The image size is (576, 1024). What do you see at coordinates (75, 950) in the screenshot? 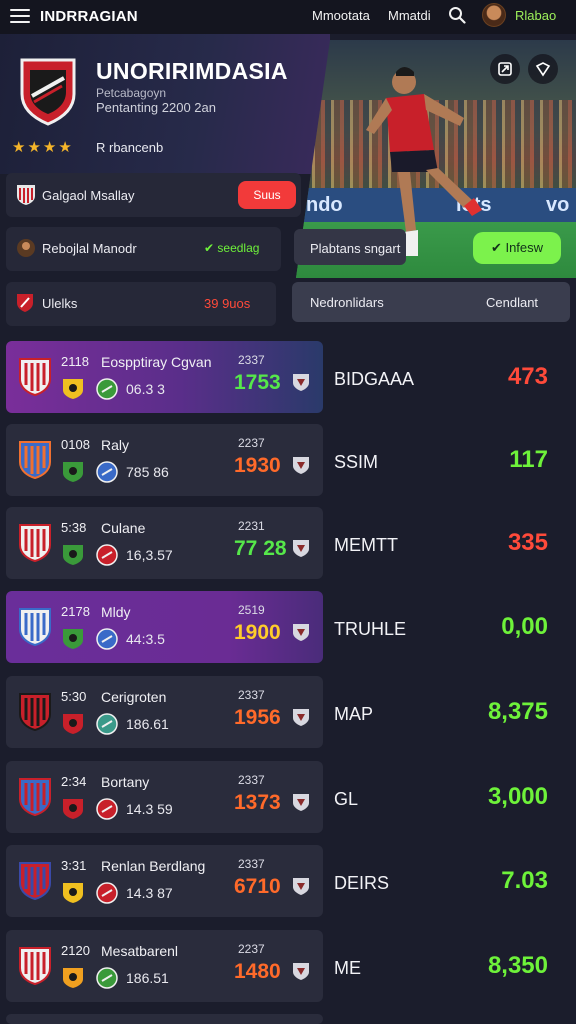
I see `match-time: 2120` at bounding box center [75, 950].